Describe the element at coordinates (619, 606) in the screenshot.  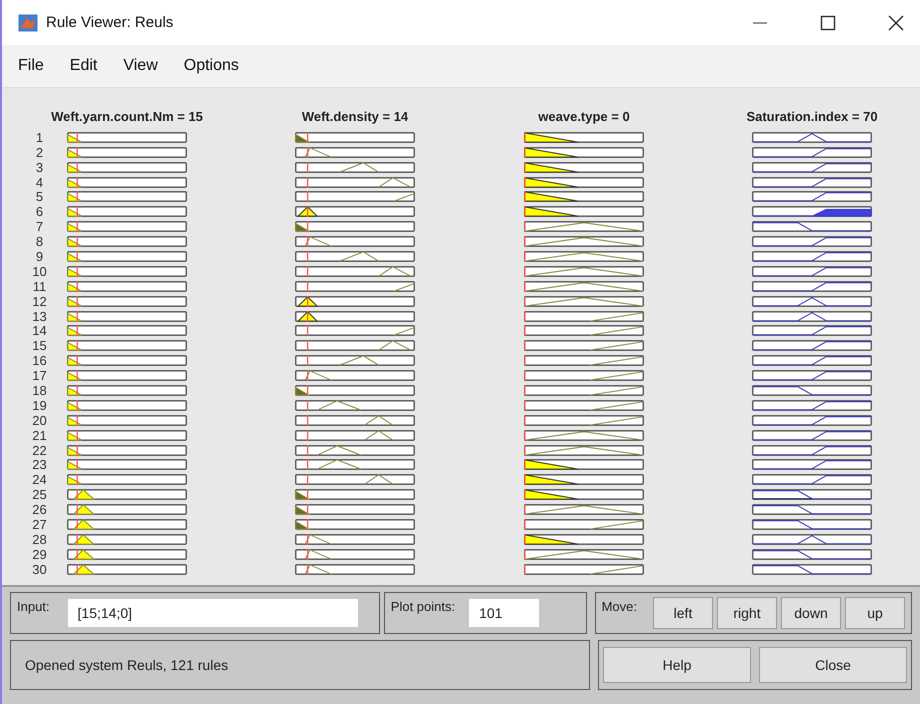
I see `move-label: Move:` at that location.